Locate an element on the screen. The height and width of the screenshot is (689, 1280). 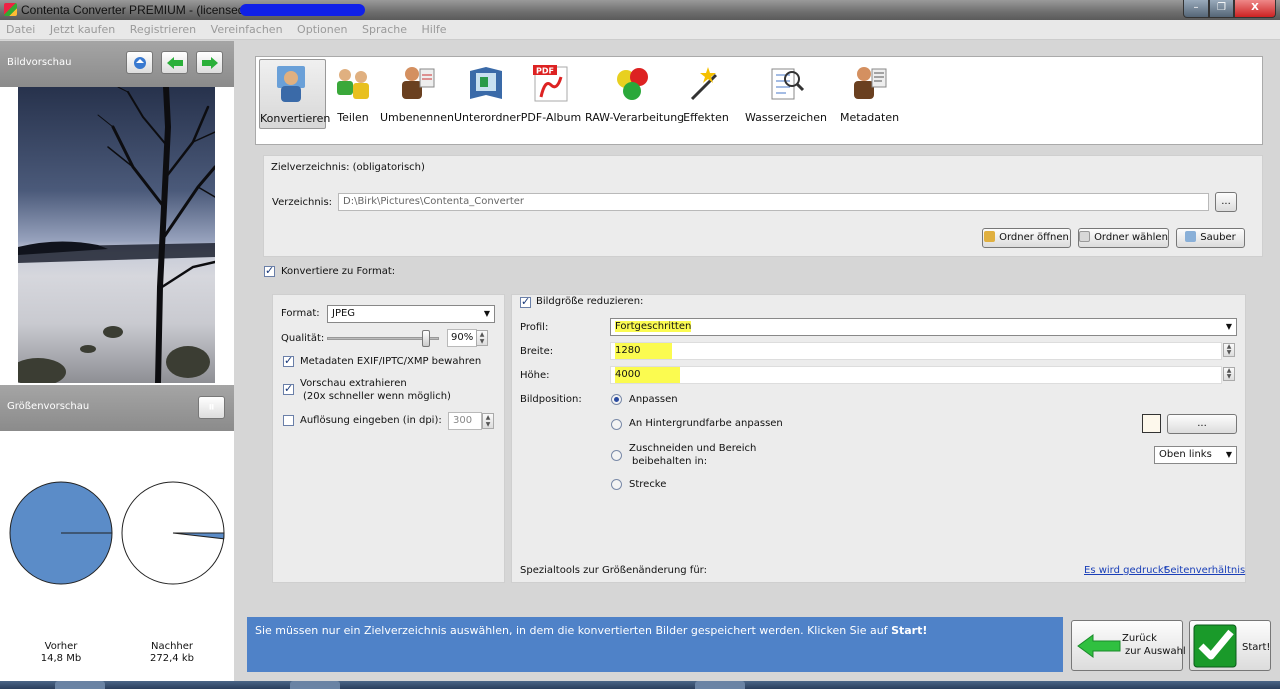
radio-crop is located at coordinates (616, 455).